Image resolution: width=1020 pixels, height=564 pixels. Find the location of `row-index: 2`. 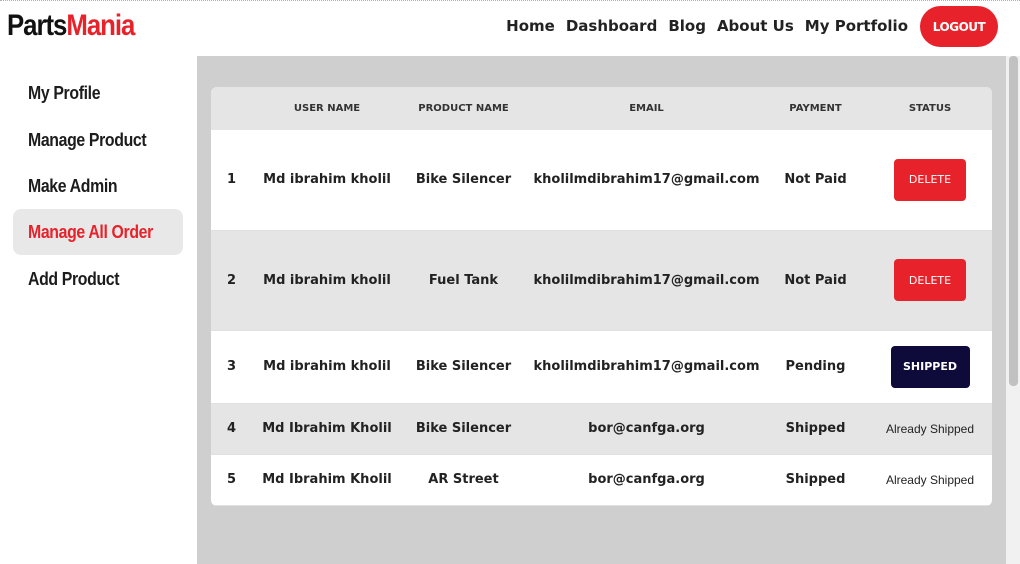

row-index: 2 is located at coordinates (234, 280).